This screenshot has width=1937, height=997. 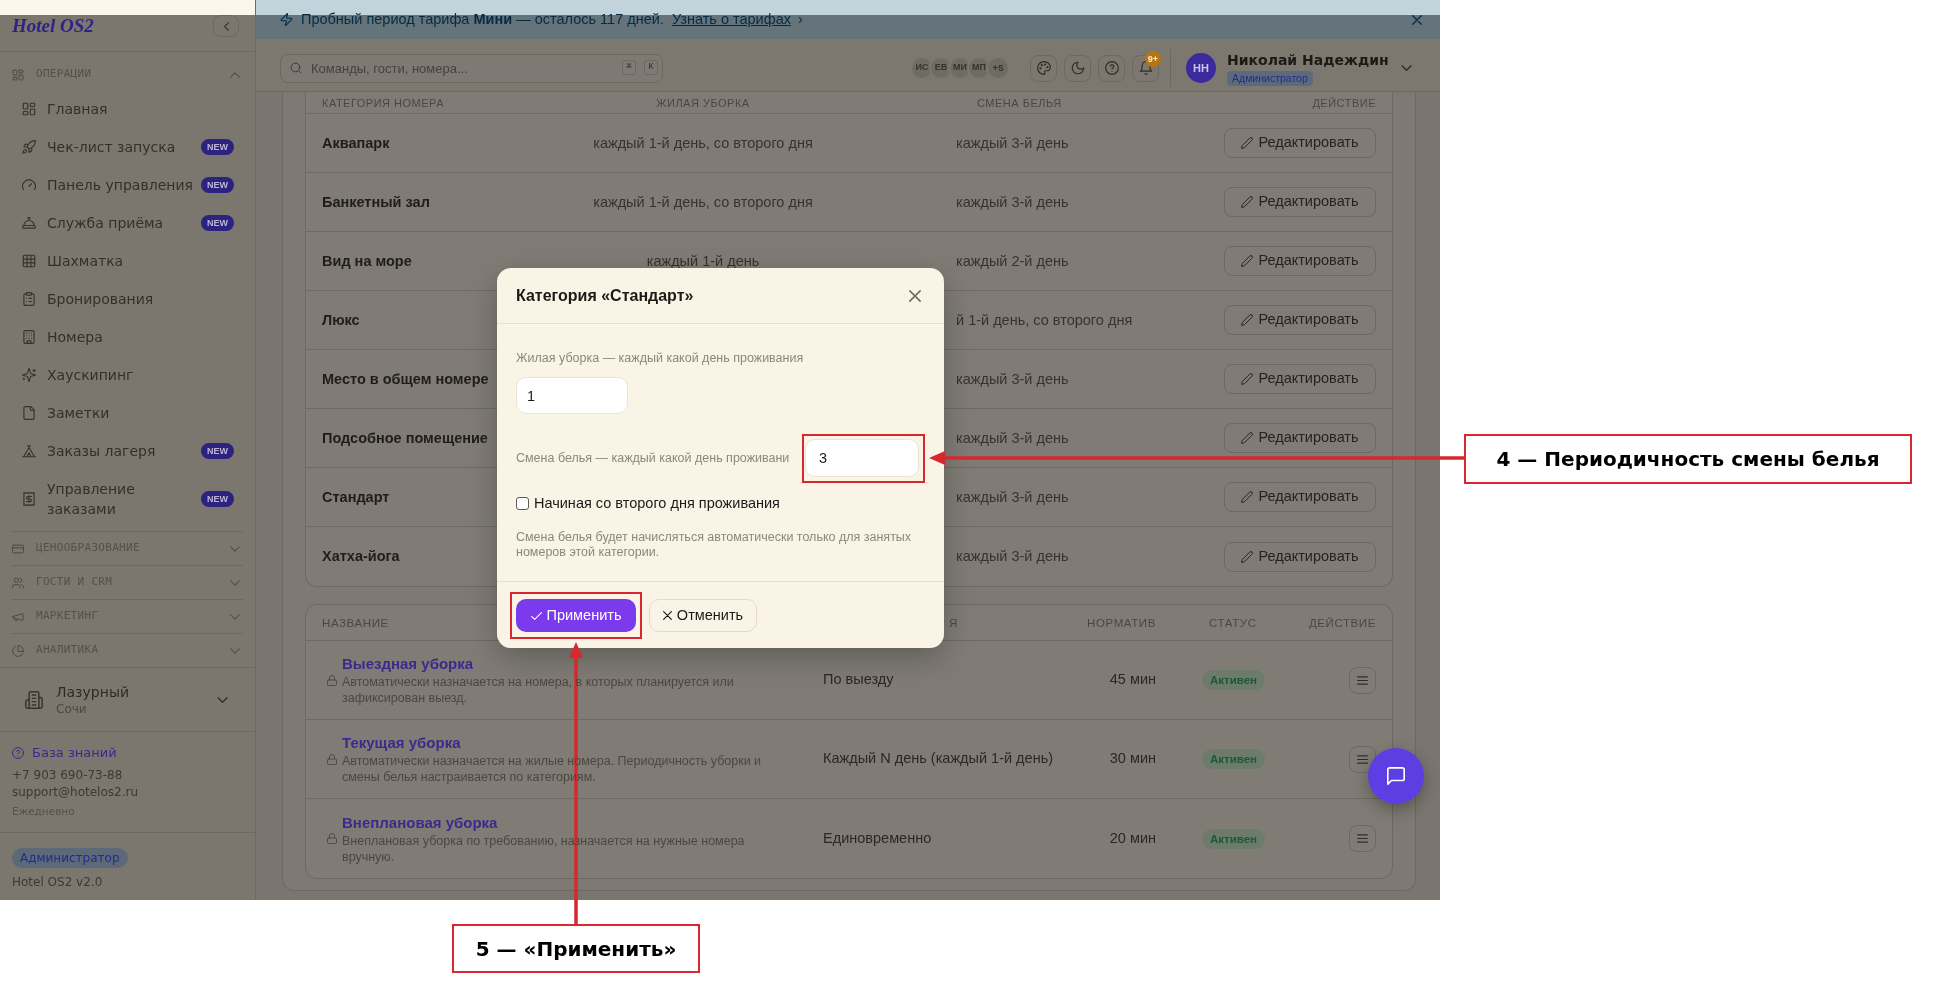 What do you see at coordinates (29, 299) in the screenshot?
I see `clipboard-icon` at bounding box center [29, 299].